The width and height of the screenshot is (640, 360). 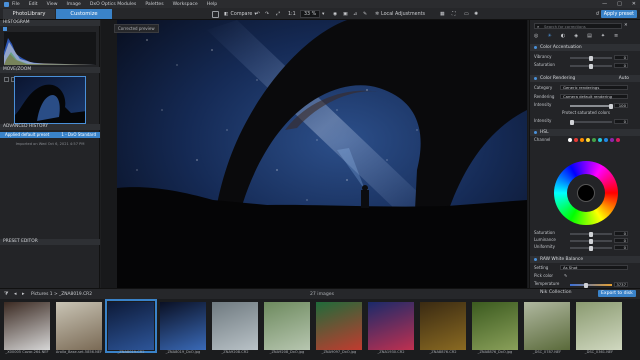 What do you see at coordinates (565, 276) in the screenshot?
I see `eyedropper-icon: ✎` at bounding box center [565, 276].